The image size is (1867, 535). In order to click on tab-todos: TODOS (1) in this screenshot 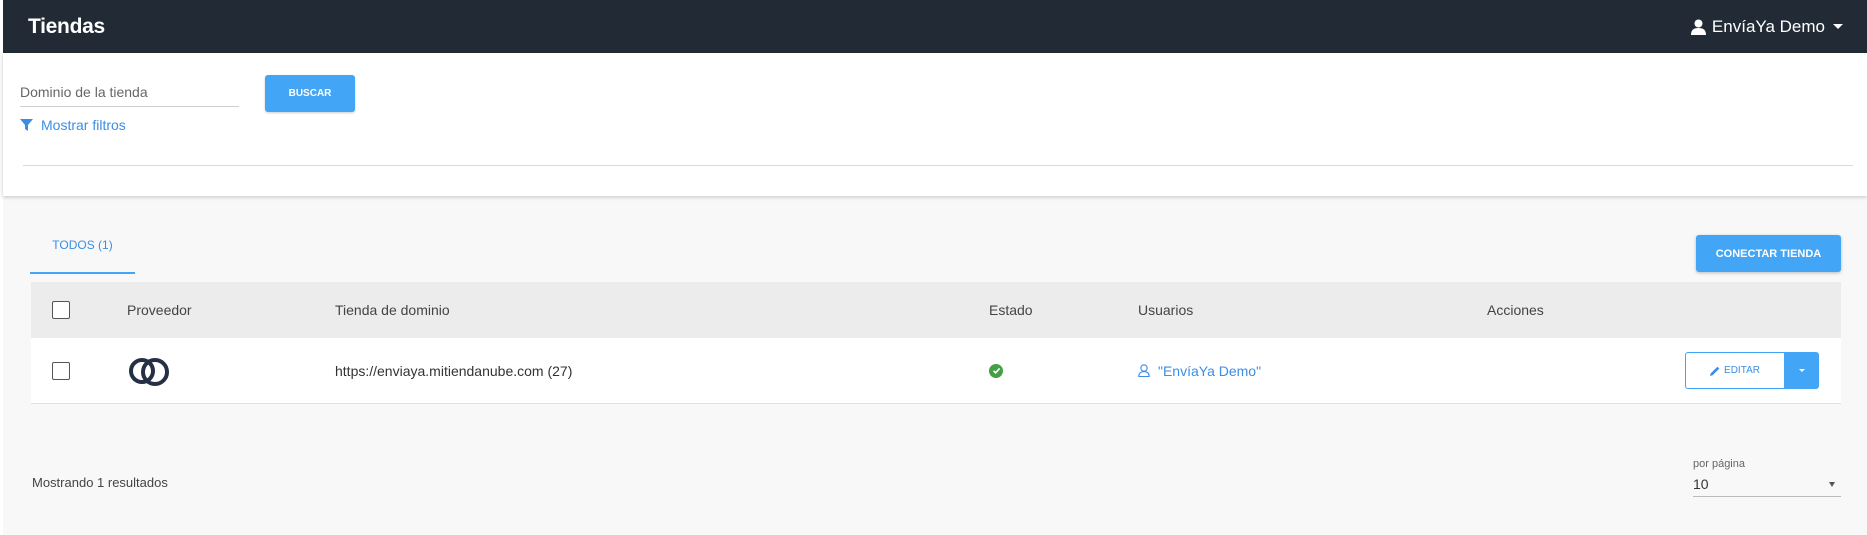, I will do `click(82, 250)`.